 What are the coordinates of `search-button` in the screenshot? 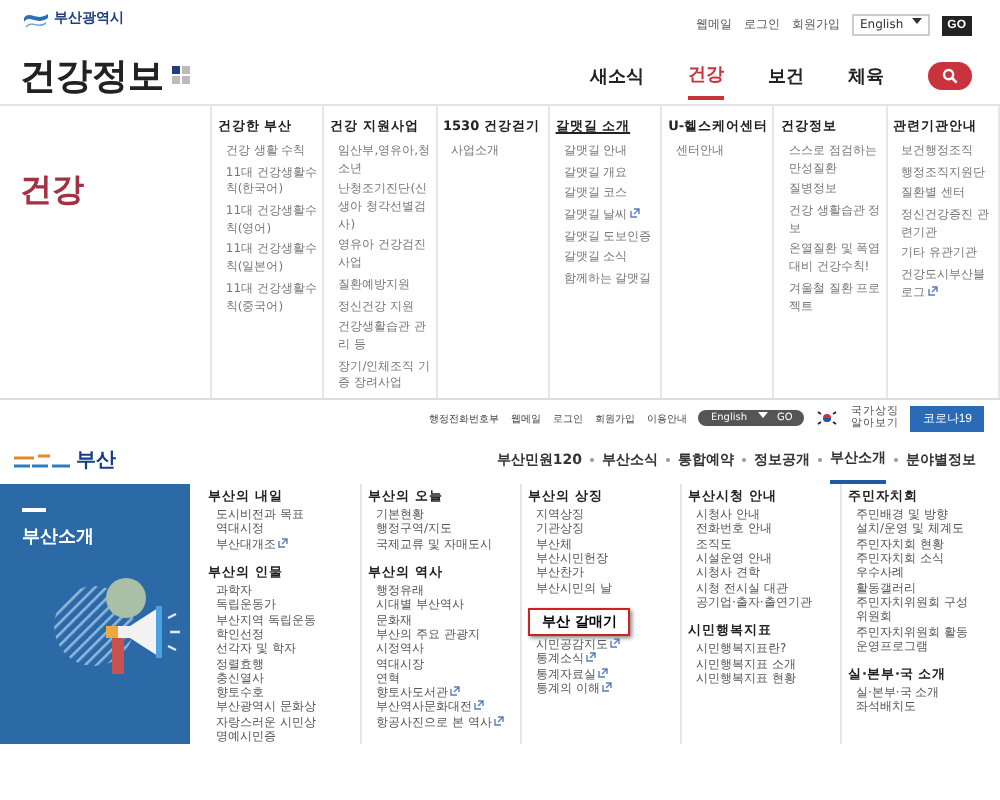 It's located at (950, 76).